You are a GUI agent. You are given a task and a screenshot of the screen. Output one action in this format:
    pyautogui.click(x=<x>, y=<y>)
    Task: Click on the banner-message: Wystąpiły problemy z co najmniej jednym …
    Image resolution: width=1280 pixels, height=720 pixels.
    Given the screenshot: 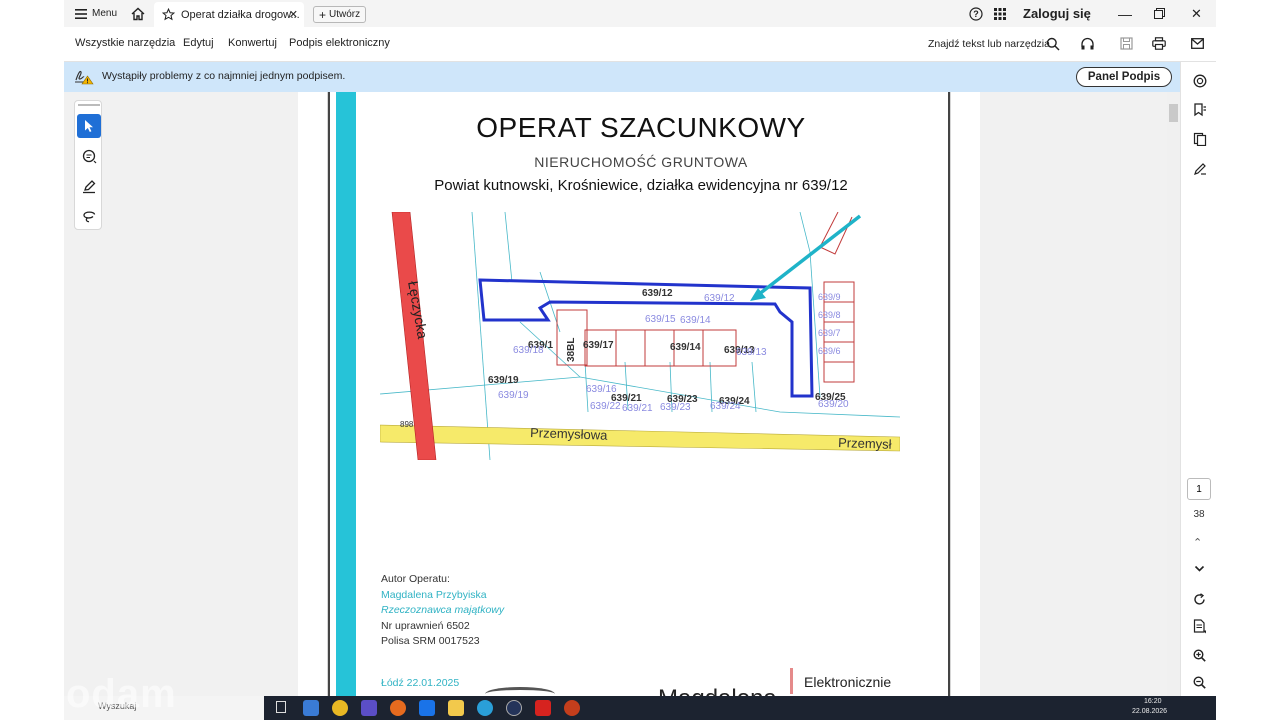 What is the action you would take?
    pyautogui.click(x=224, y=76)
    